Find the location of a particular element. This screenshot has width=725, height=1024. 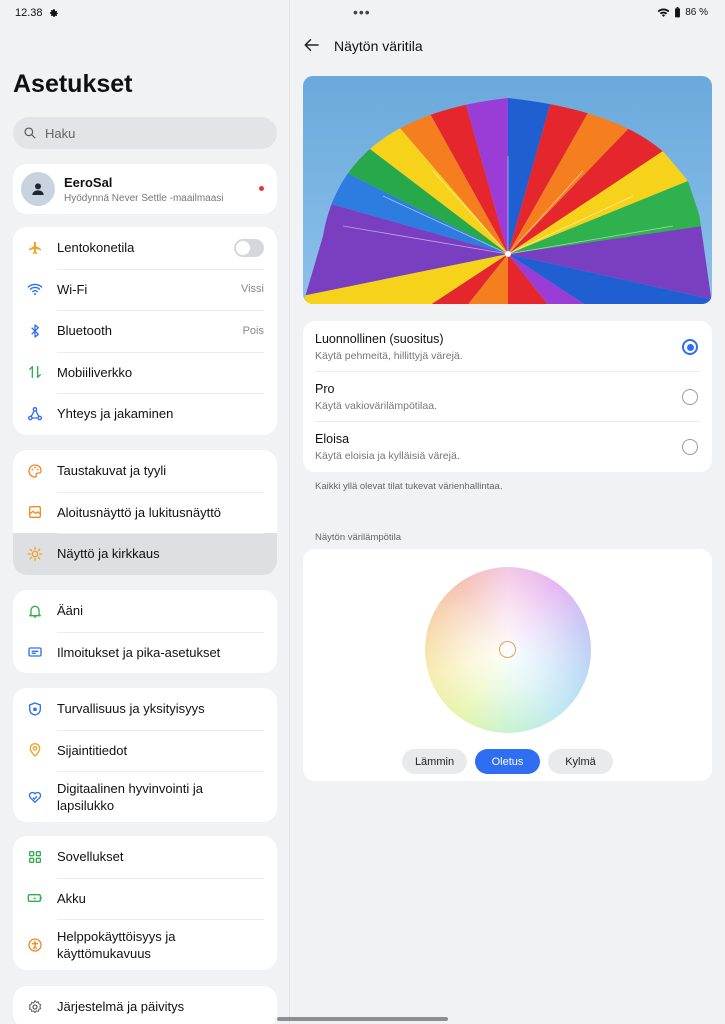

mobile-network-icon is located at coordinates (35, 372).